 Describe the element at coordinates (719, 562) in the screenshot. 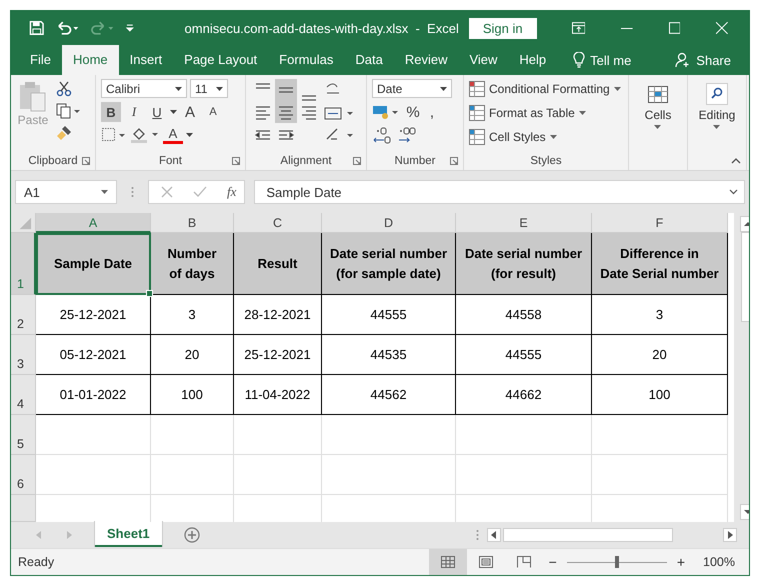

I see `zoom-percentage: 100%` at that location.